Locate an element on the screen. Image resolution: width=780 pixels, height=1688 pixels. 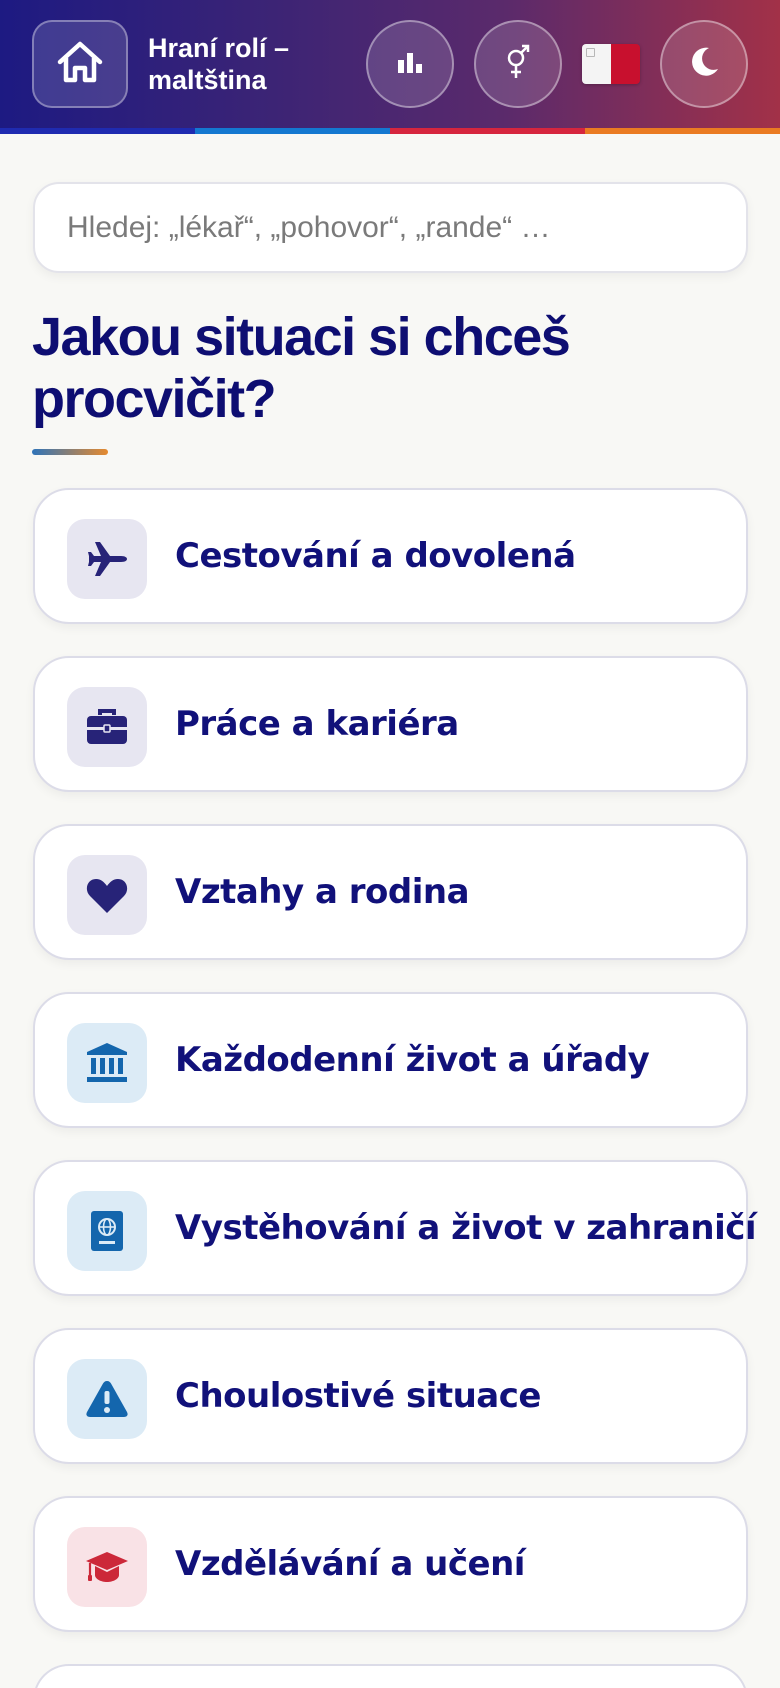
category-card-delicate-situations: Choulostivé situace is located at coordinates (390, 1396).